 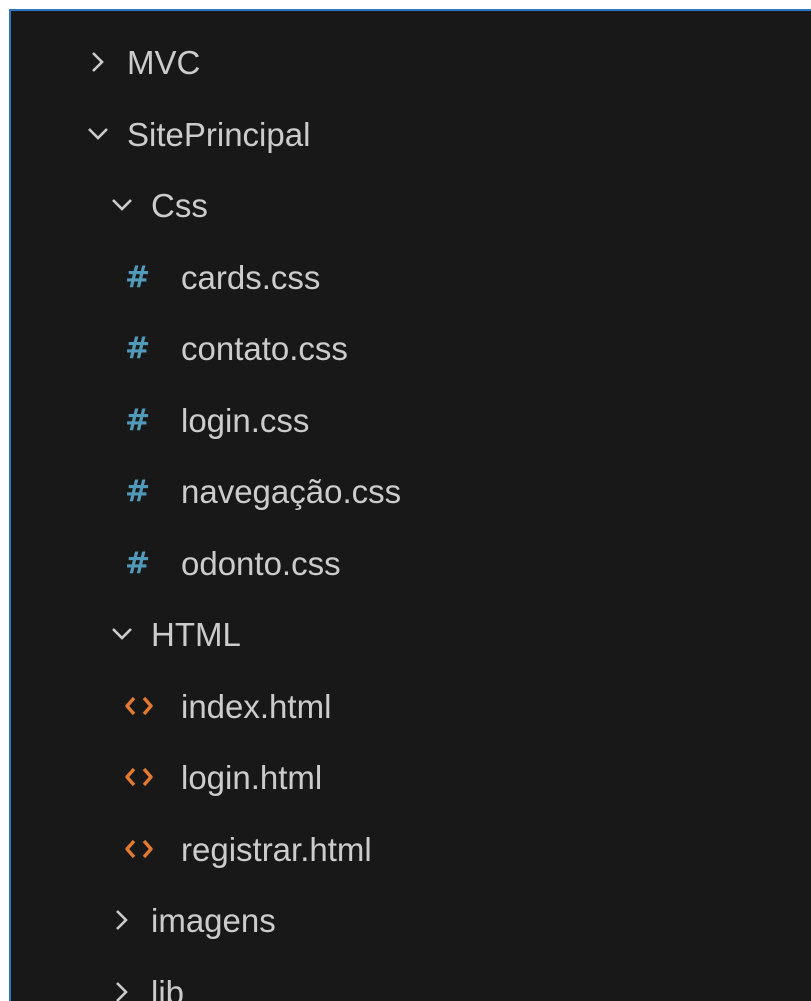 I want to click on tree-item-lib-folder: lib, so click(x=97, y=980).